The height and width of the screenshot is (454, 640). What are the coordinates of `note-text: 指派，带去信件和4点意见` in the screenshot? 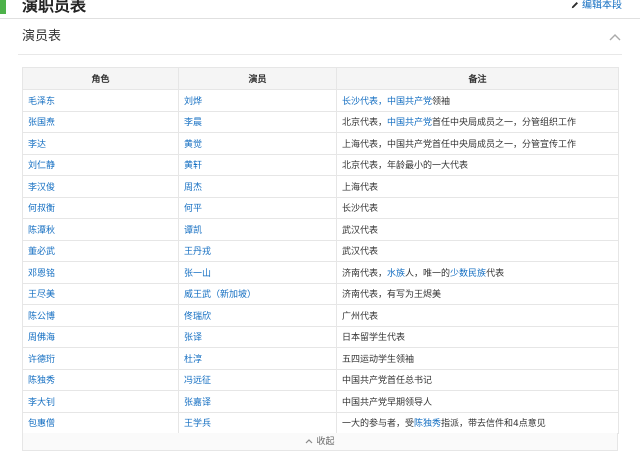 It's located at (493, 424).